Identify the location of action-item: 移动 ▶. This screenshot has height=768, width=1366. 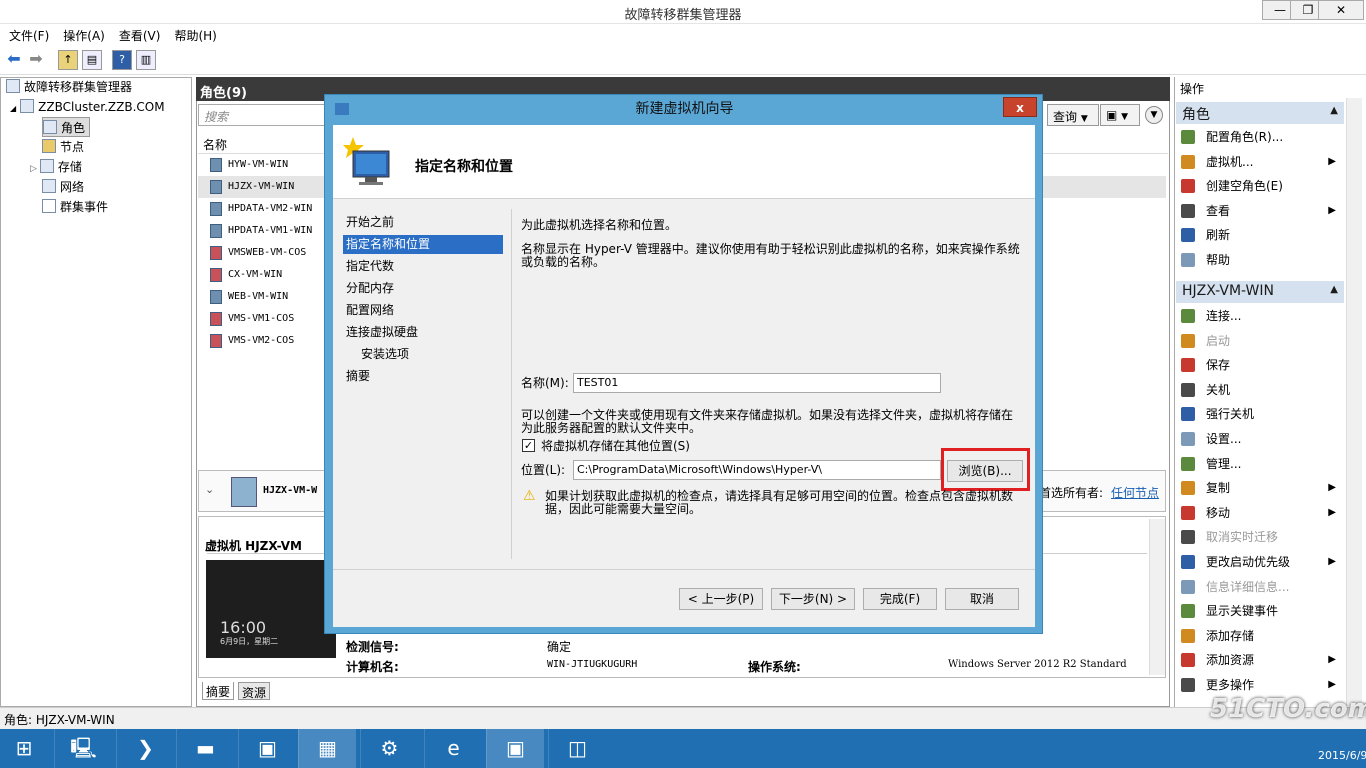
(1260, 513).